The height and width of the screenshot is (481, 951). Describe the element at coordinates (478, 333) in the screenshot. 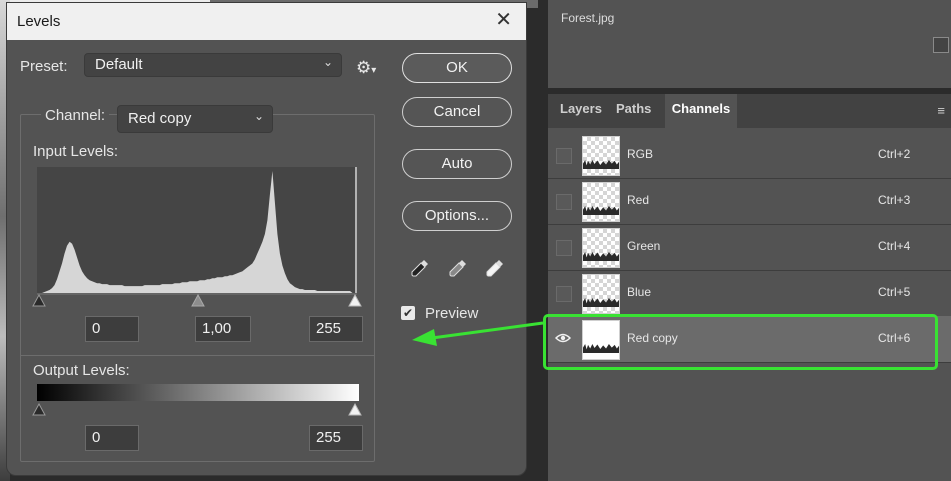

I see `annotation-arrow` at that location.